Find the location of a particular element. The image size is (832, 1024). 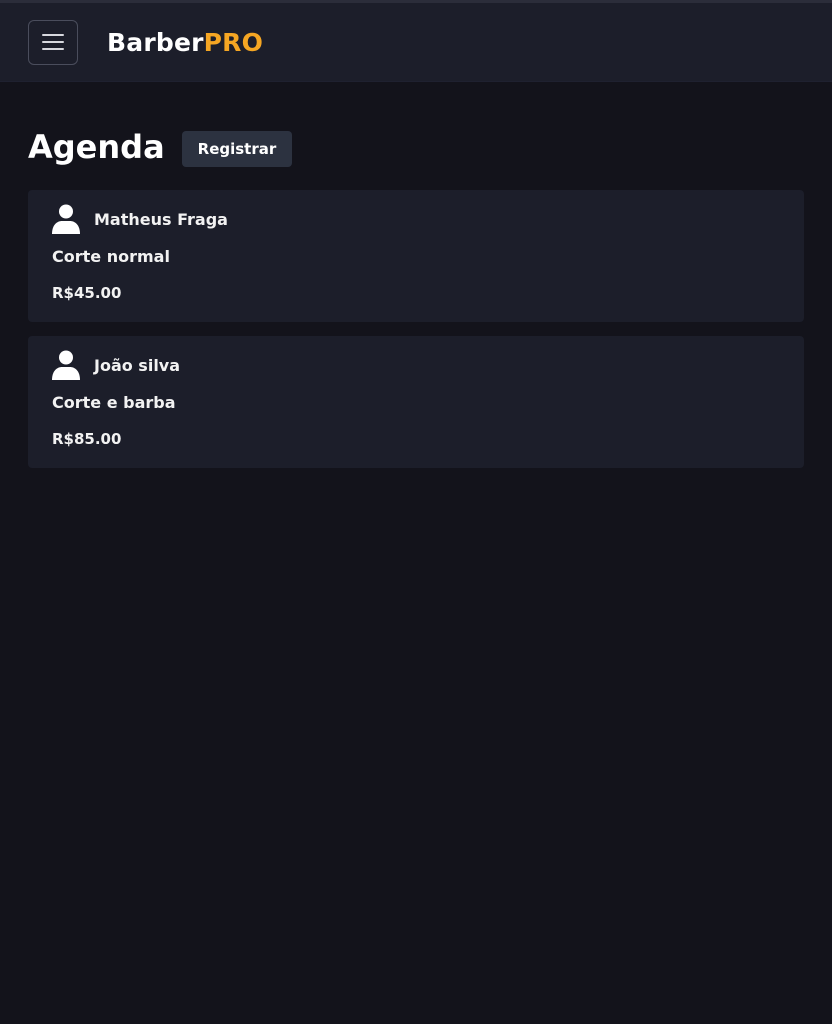

appointment-card: Matheus Fraga Corte normal R$45.00 is located at coordinates (416, 256).